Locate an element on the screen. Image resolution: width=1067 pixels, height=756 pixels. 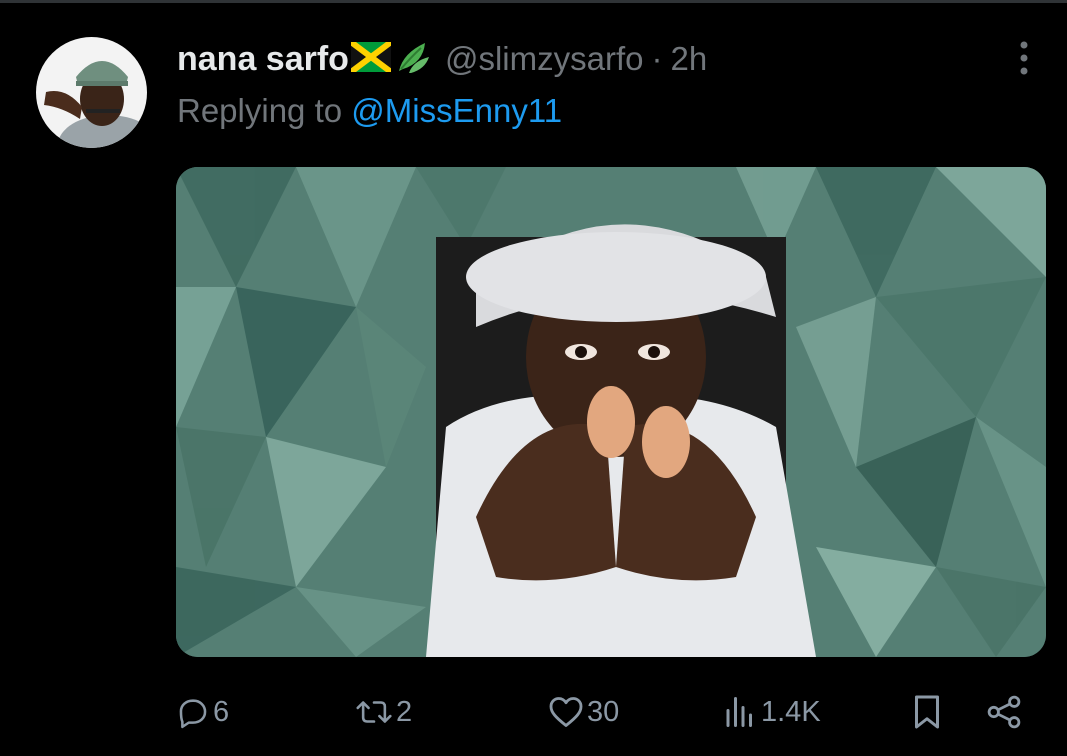
avatar-image is located at coordinates (91, 92).